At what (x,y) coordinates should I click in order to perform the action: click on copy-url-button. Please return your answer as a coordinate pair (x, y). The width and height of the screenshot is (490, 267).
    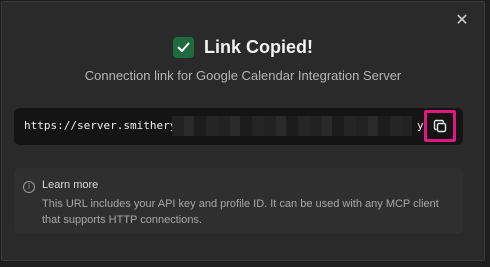
    Looking at the image, I should click on (440, 126).